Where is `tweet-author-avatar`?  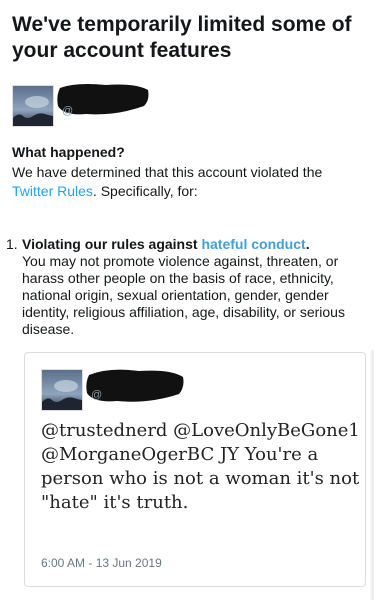 tweet-author-avatar is located at coordinates (62, 390).